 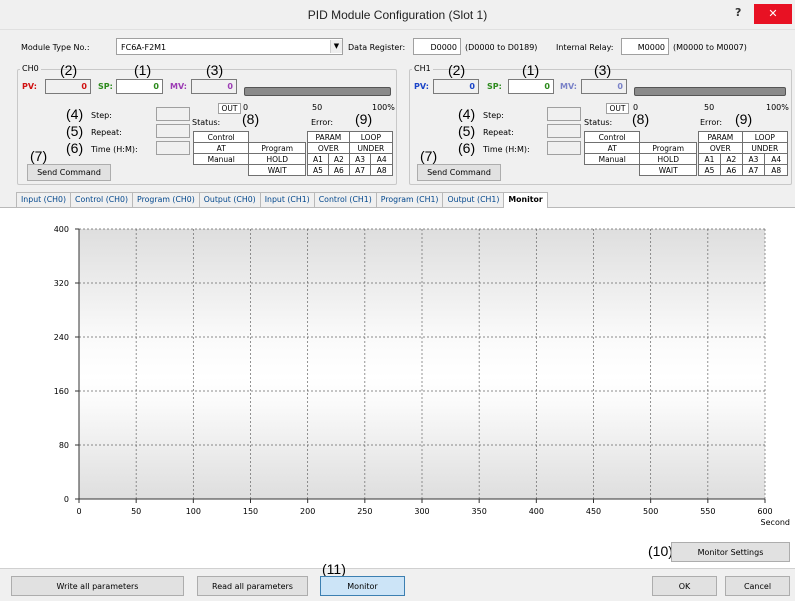 What do you see at coordinates (66, 499) in the screenshot?
I see `y-tick-label: 0` at bounding box center [66, 499].